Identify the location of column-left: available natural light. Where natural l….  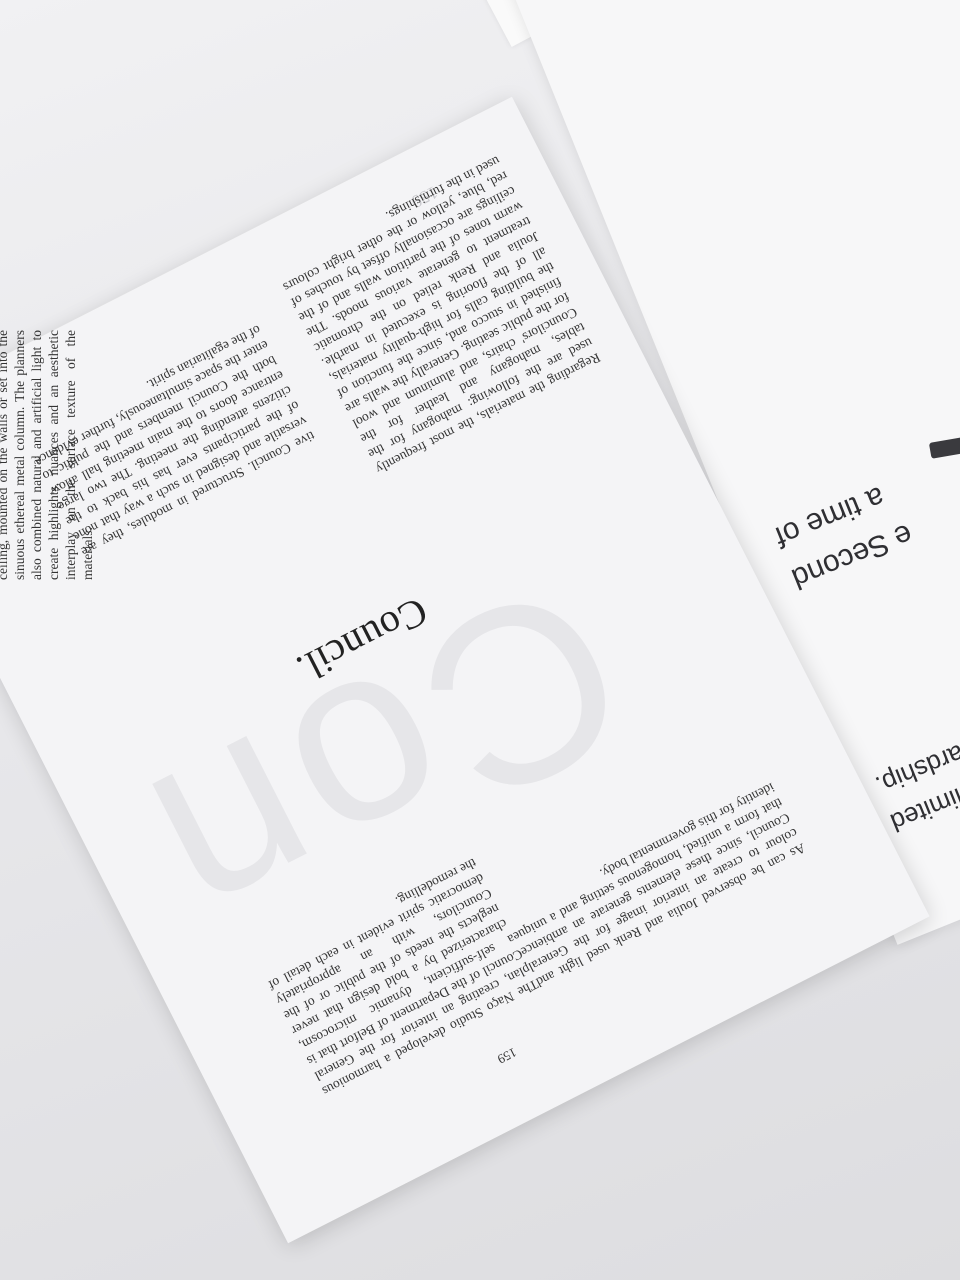
(47, 455).